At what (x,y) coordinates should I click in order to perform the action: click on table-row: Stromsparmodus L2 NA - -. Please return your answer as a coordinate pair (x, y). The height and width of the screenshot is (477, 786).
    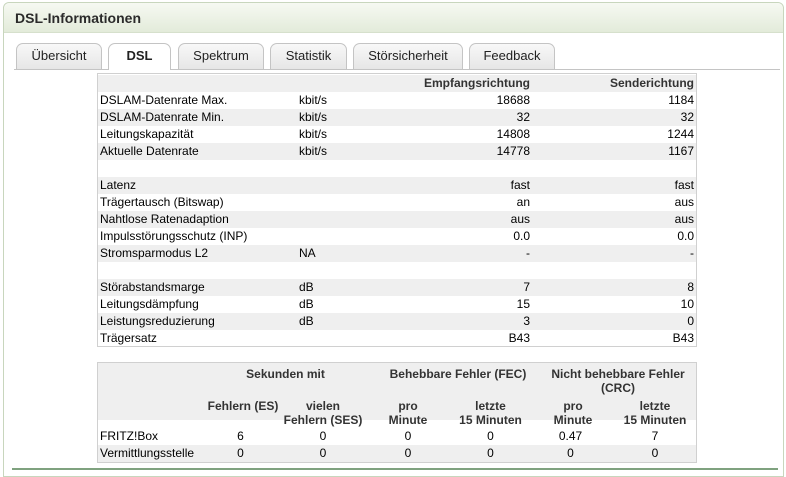
    Looking at the image, I should click on (397, 253).